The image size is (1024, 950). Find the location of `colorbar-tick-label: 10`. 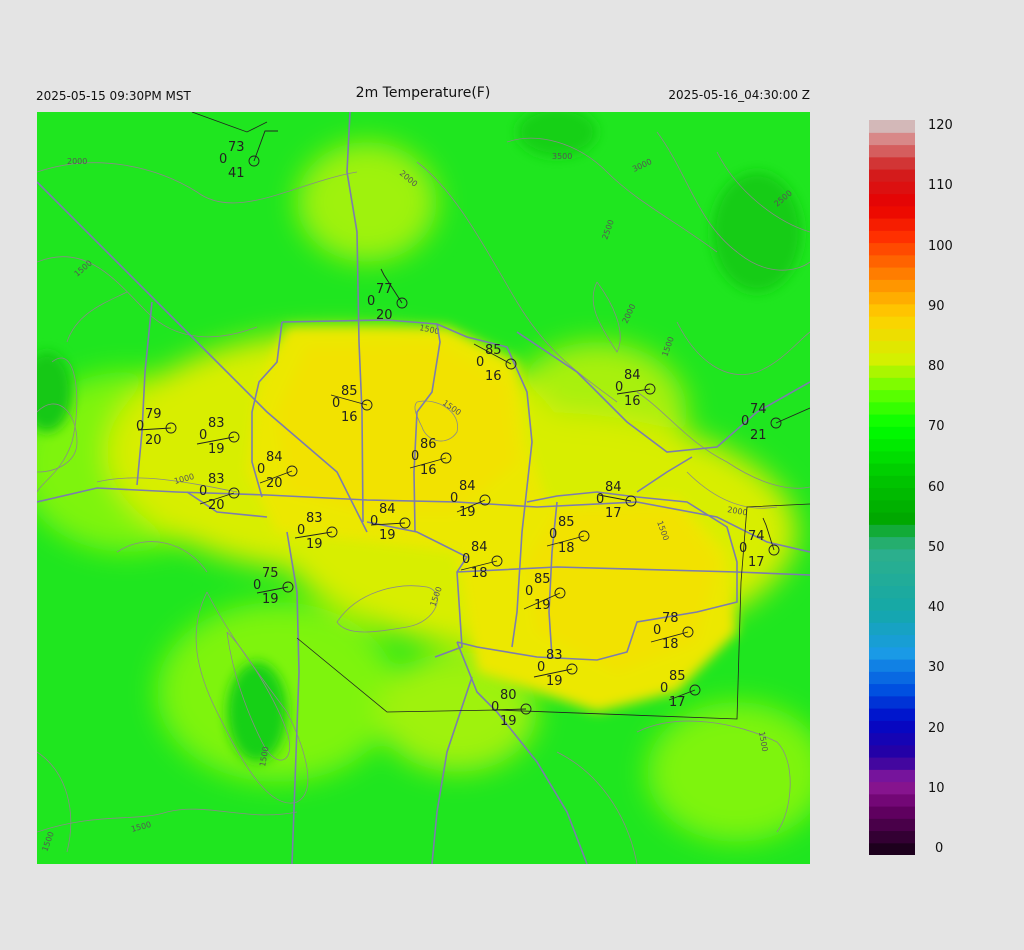

colorbar-tick-label: 10 is located at coordinates (936, 788).